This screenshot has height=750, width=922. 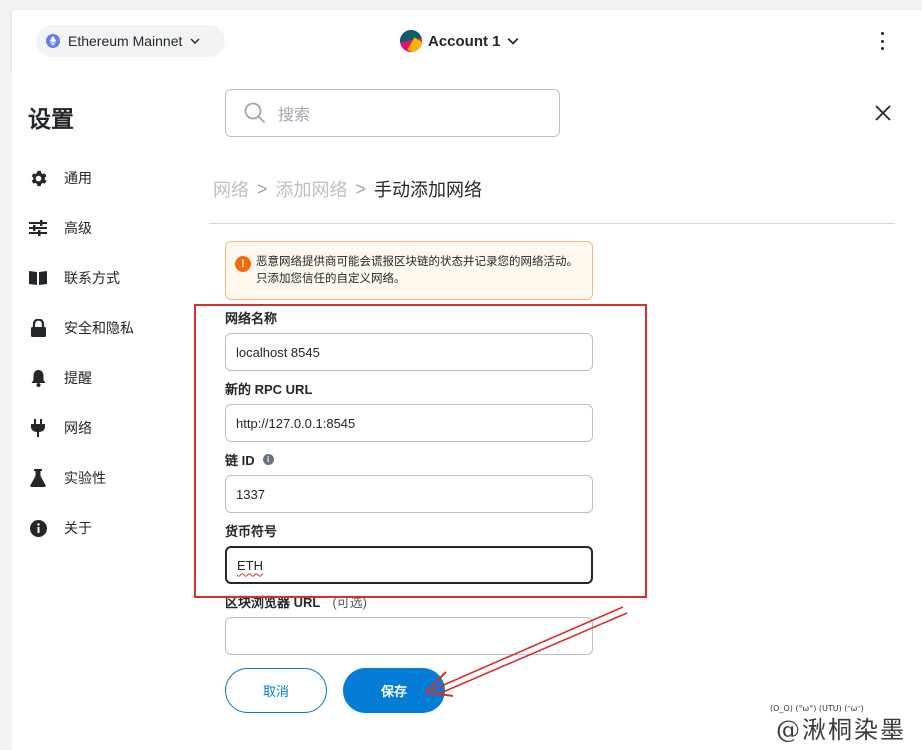 I want to click on sidebar-item-security: 安全和隐私, so click(x=81, y=328).